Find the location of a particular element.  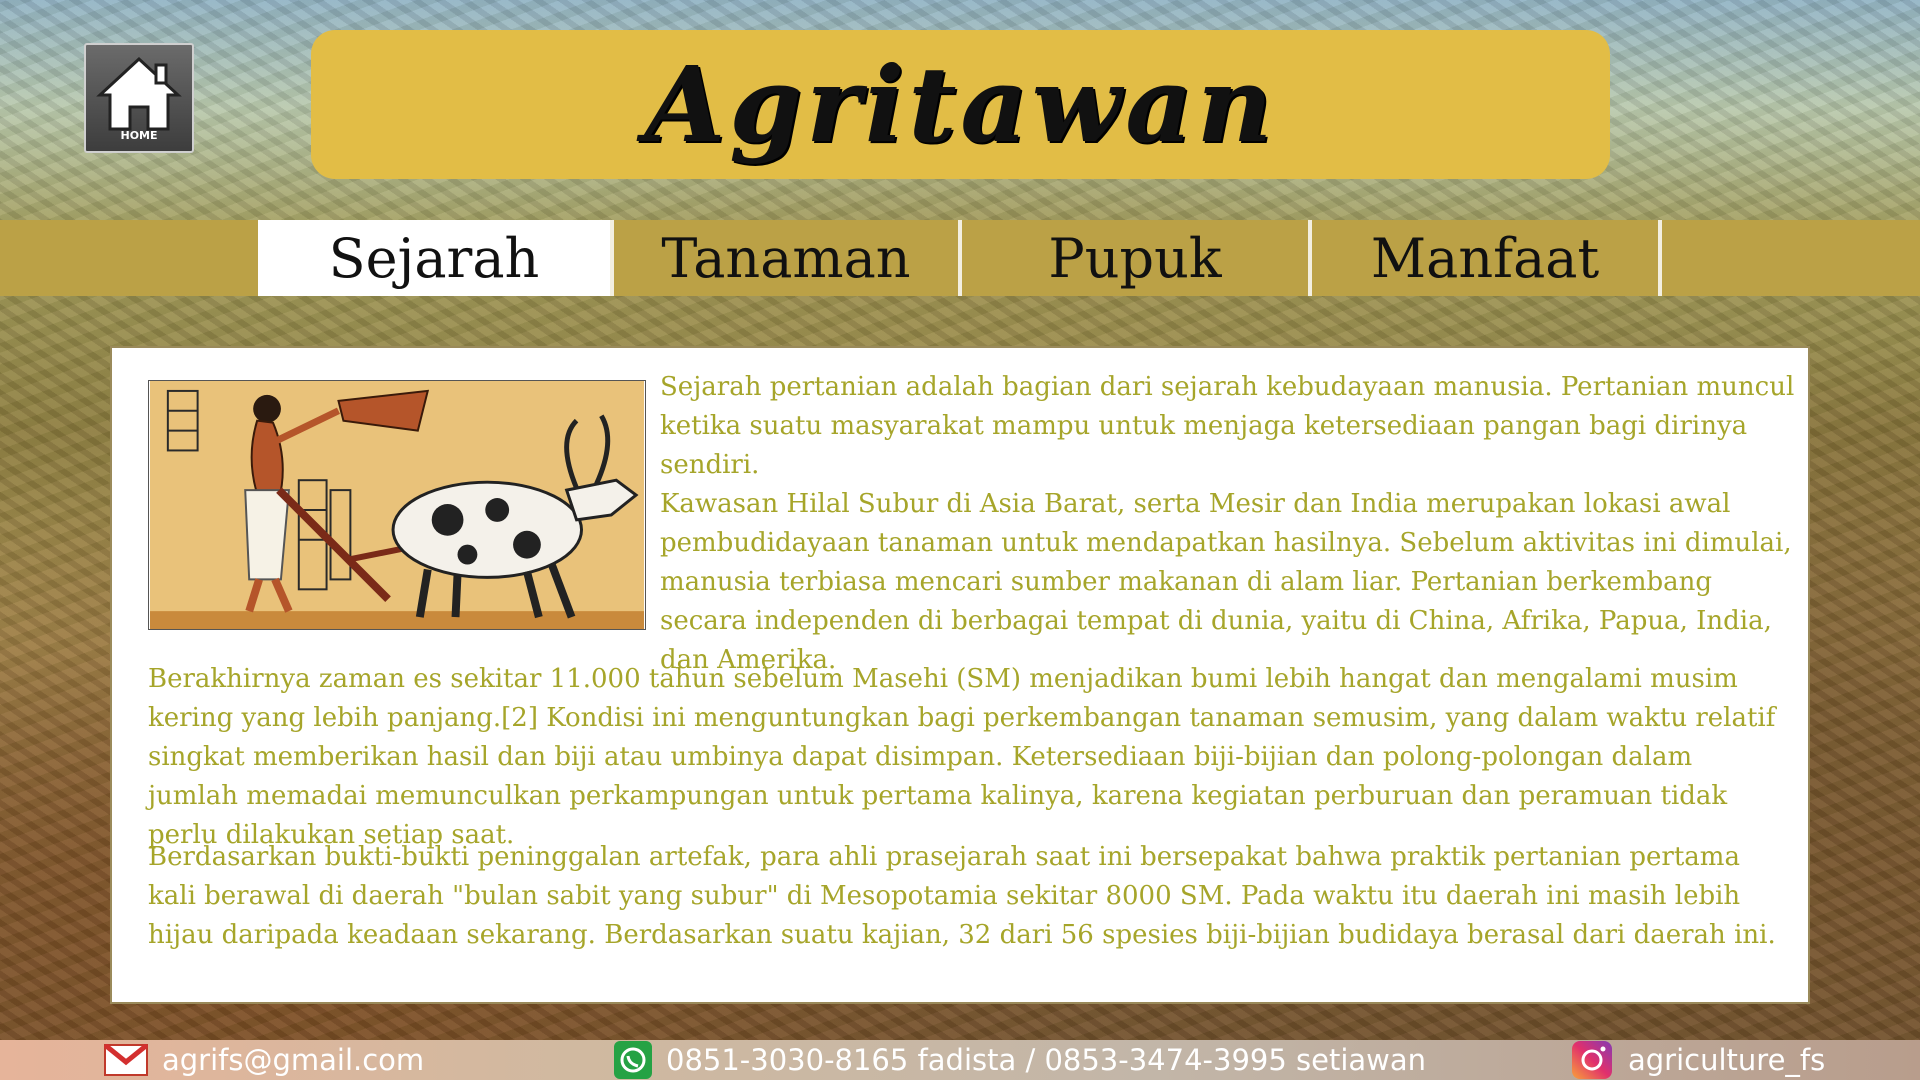

page-title: Agritawan is located at coordinates (960, 104).